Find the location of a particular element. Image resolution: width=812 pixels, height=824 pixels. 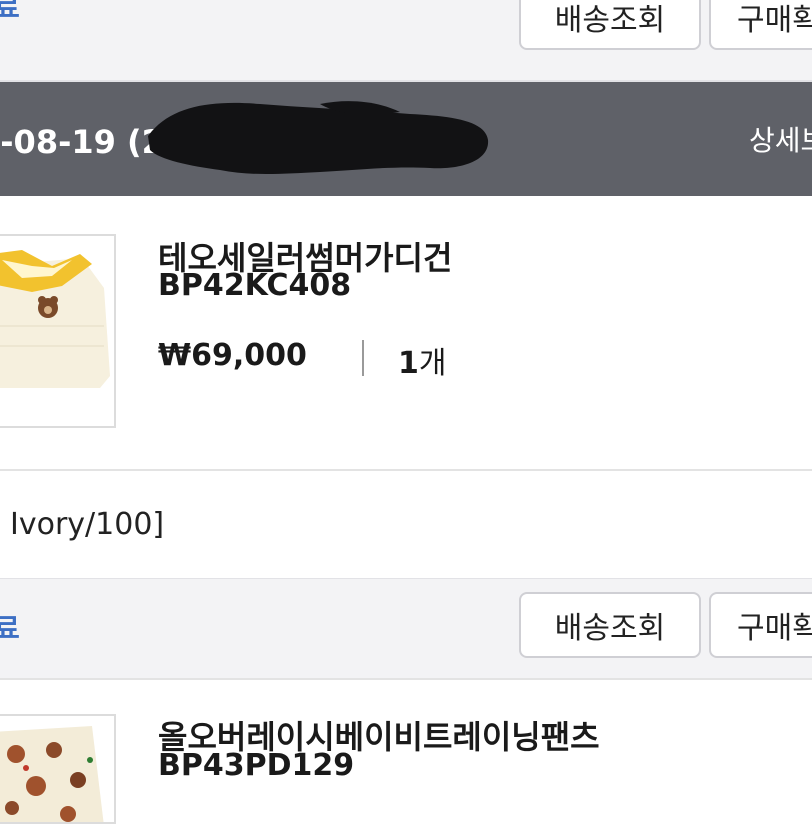

quantity-number: 1 is located at coordinates (408, 363).